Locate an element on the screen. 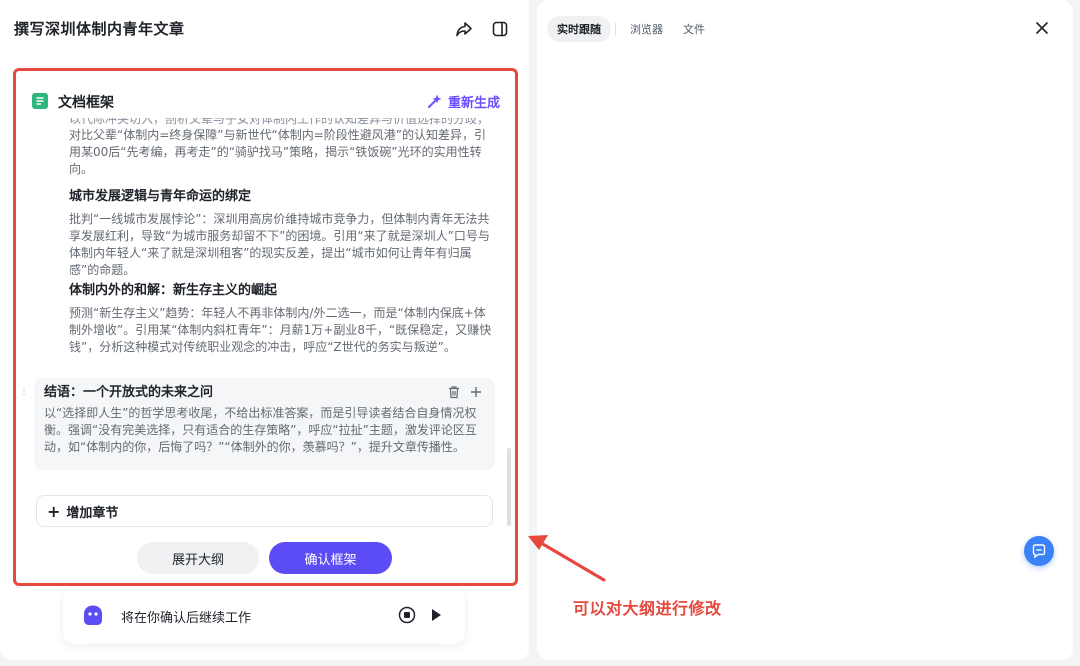 This screenshot has height=666, width=1080. share-icon is located at coordinates (464, 29).